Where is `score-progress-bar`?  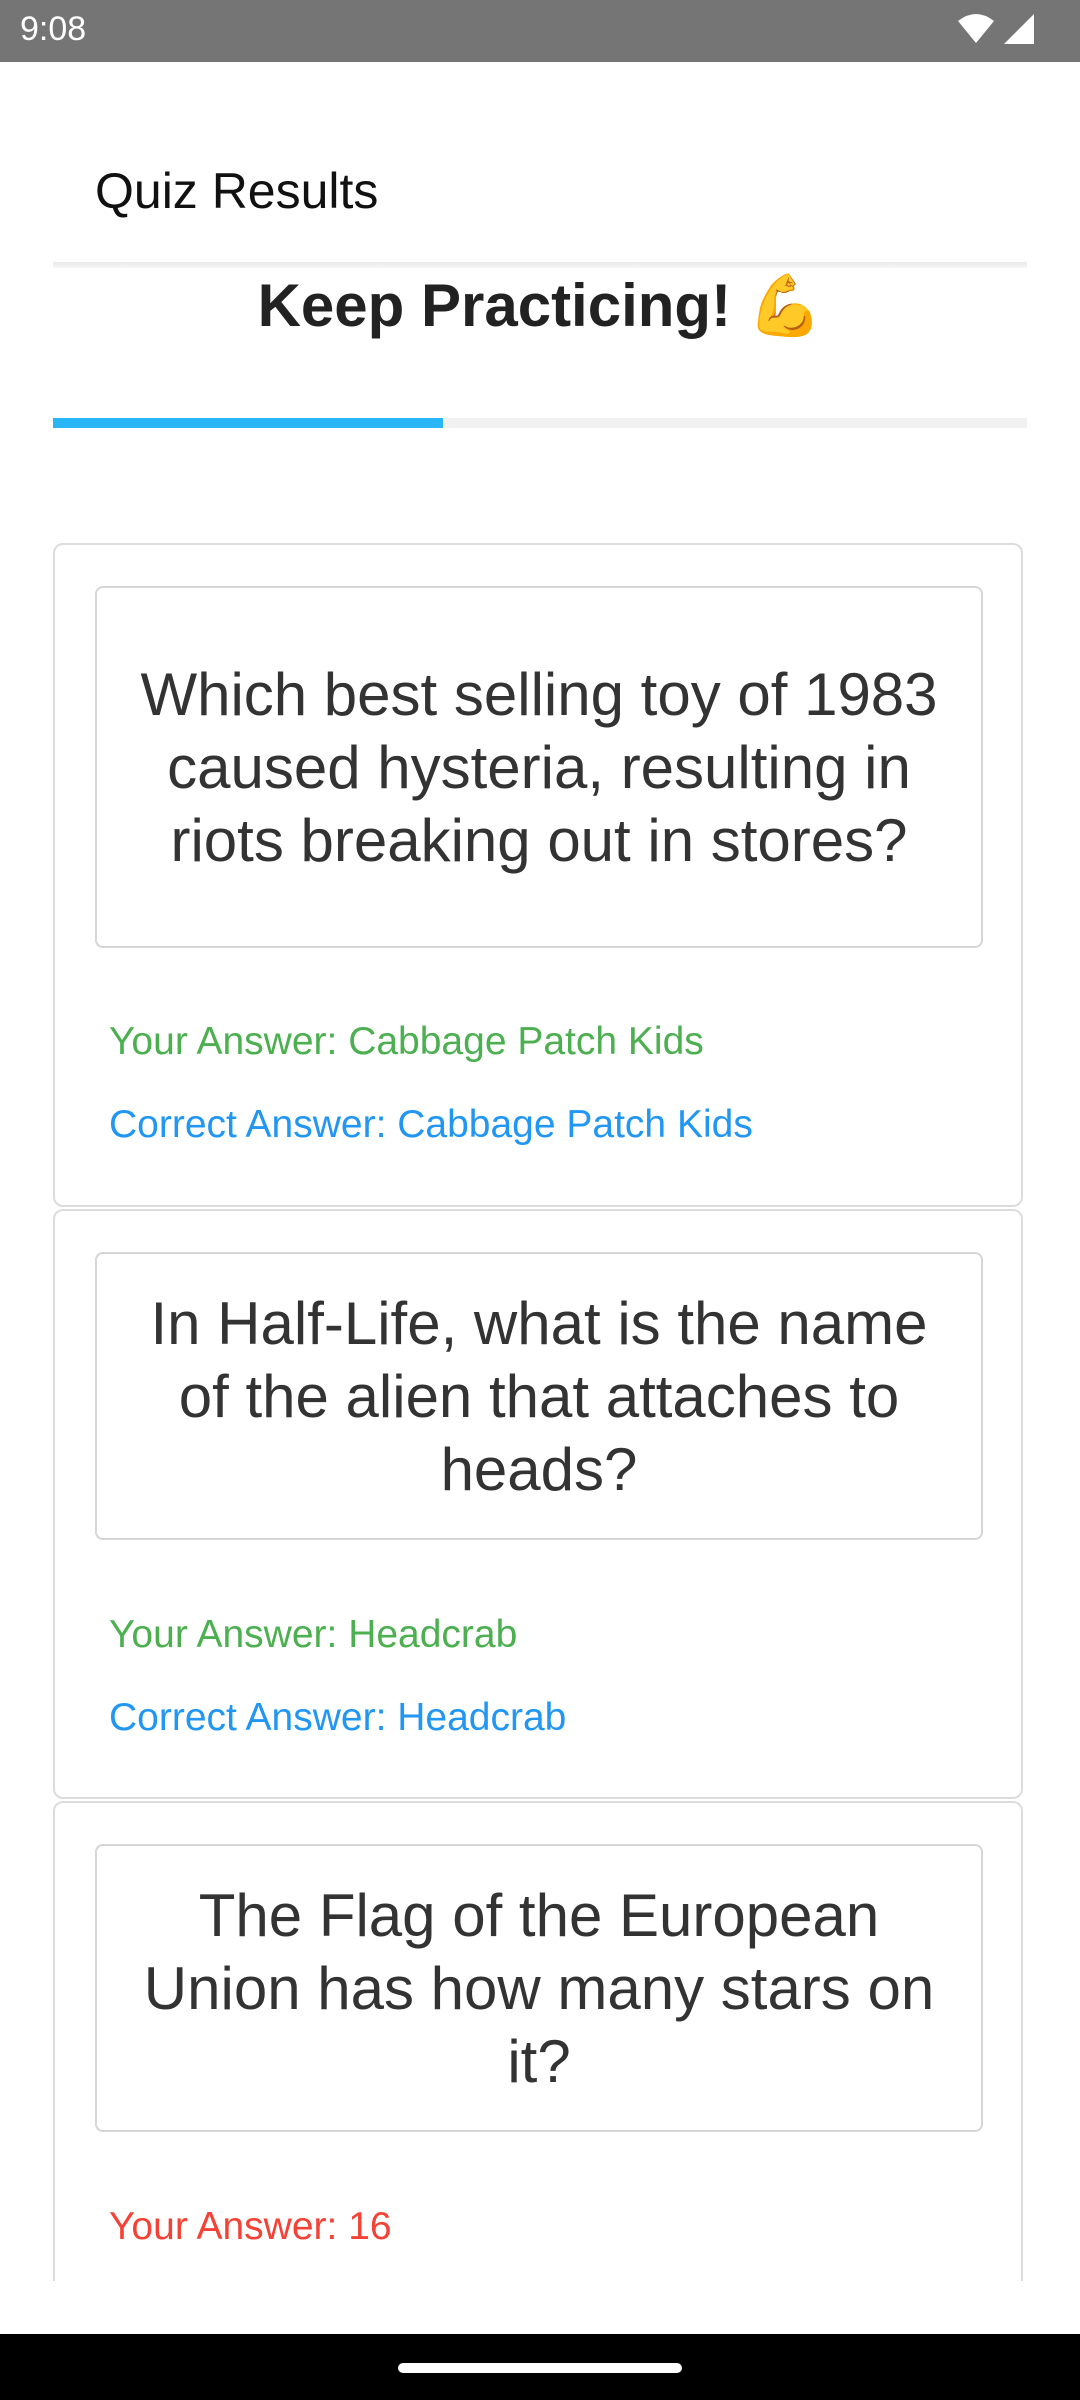 score-progress-bar is located at coordinates (540, 423).